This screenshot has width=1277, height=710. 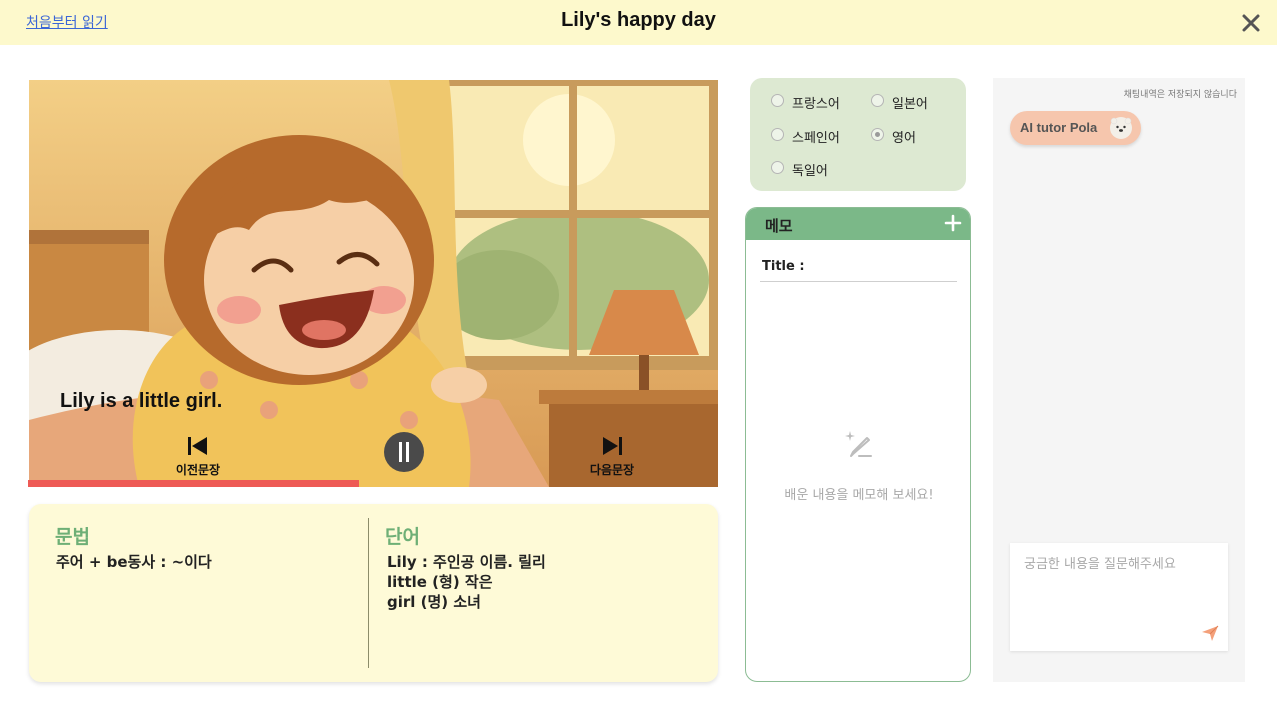 I want to click on next-sentence-label: 다음문장, so click(x=612, y=470).